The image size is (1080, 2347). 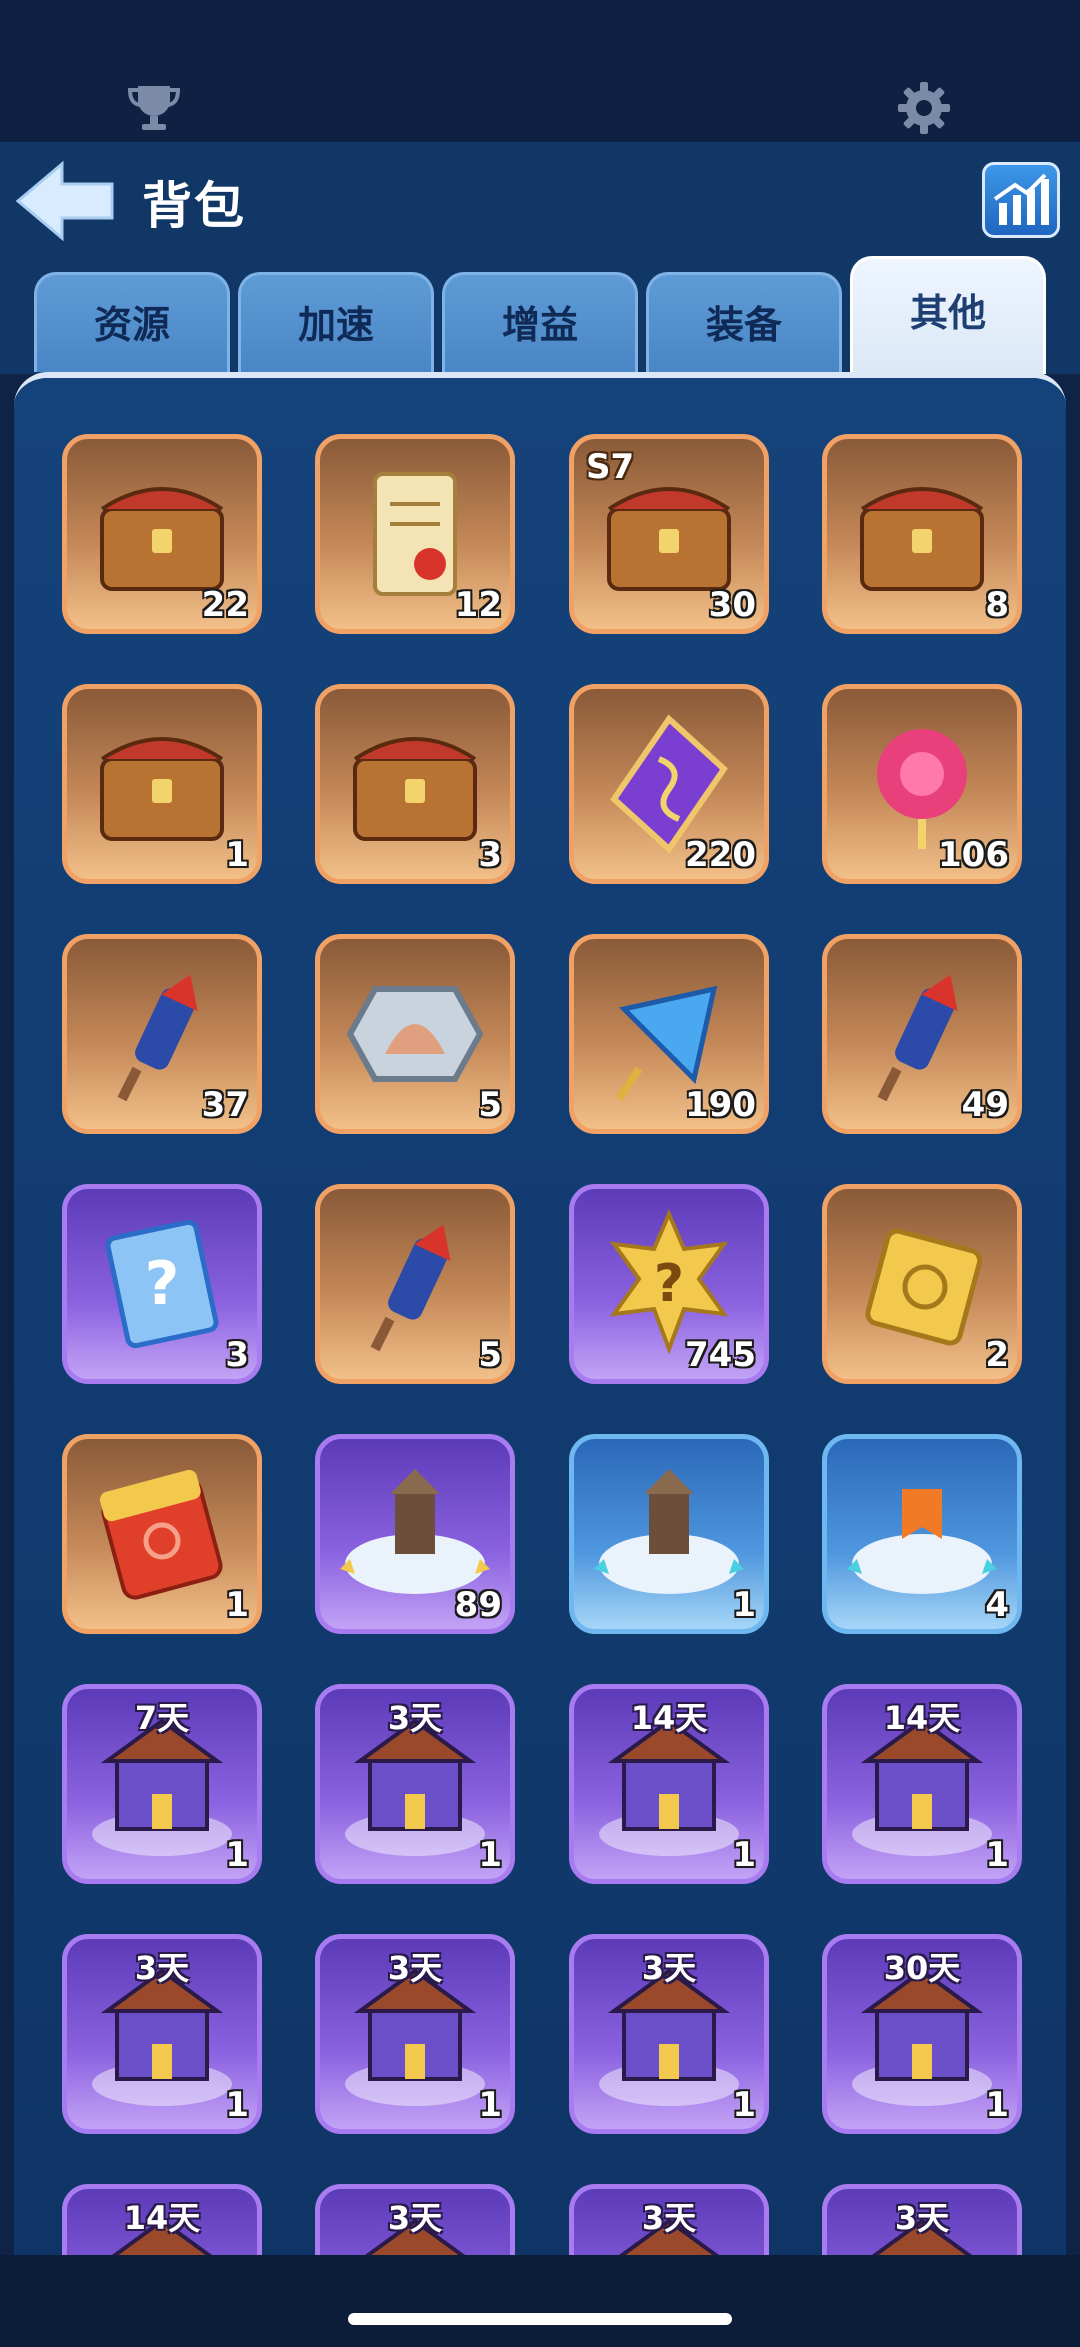 I want to click on item-count: 89, so click(x=478, y=1605).